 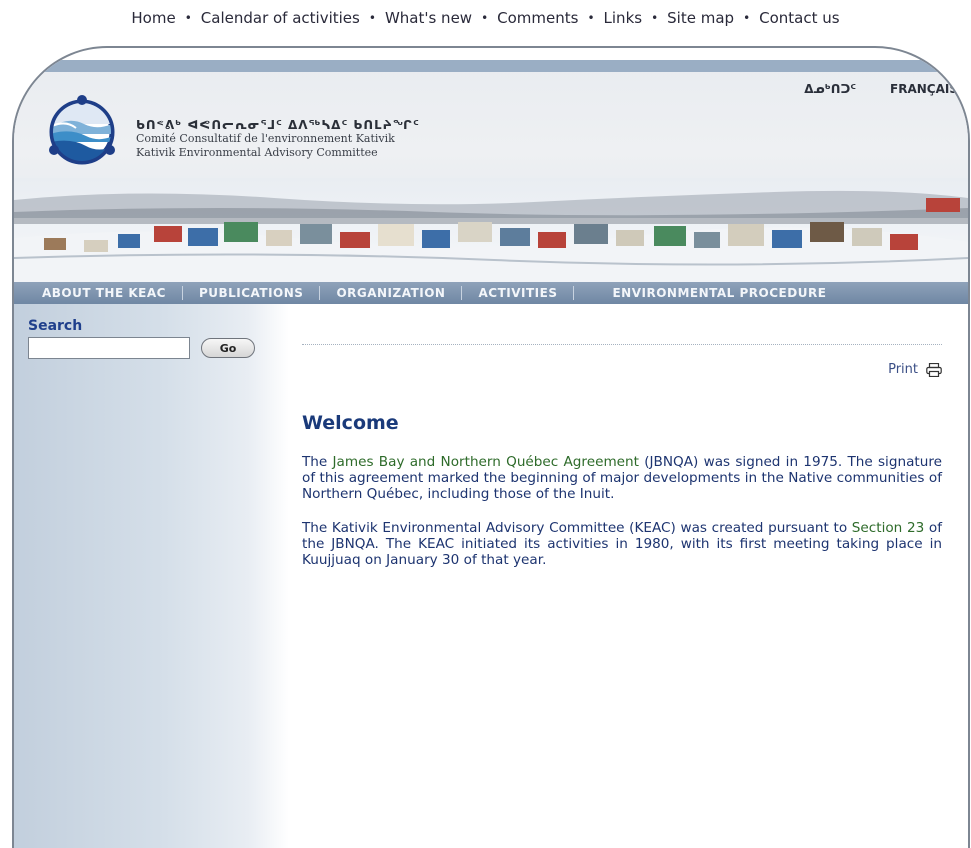 I want to click on para1-text-start: The, so click(x=317, y=462).